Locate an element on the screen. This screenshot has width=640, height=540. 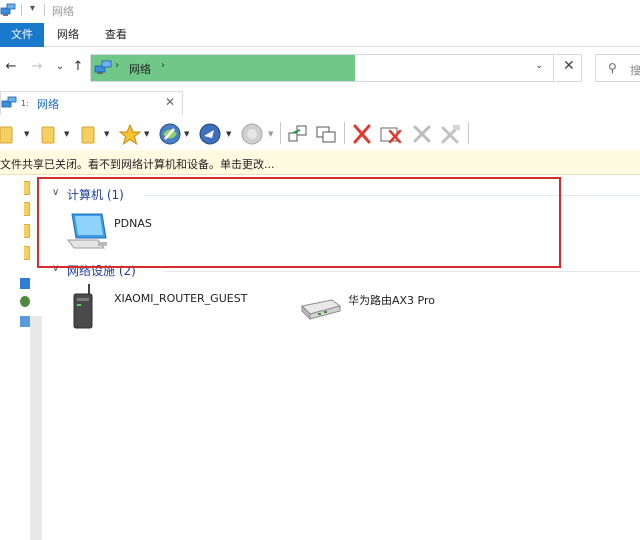
item-name: XIAOMI_ROUTER_GUEST is located at coordinates (181, 298).